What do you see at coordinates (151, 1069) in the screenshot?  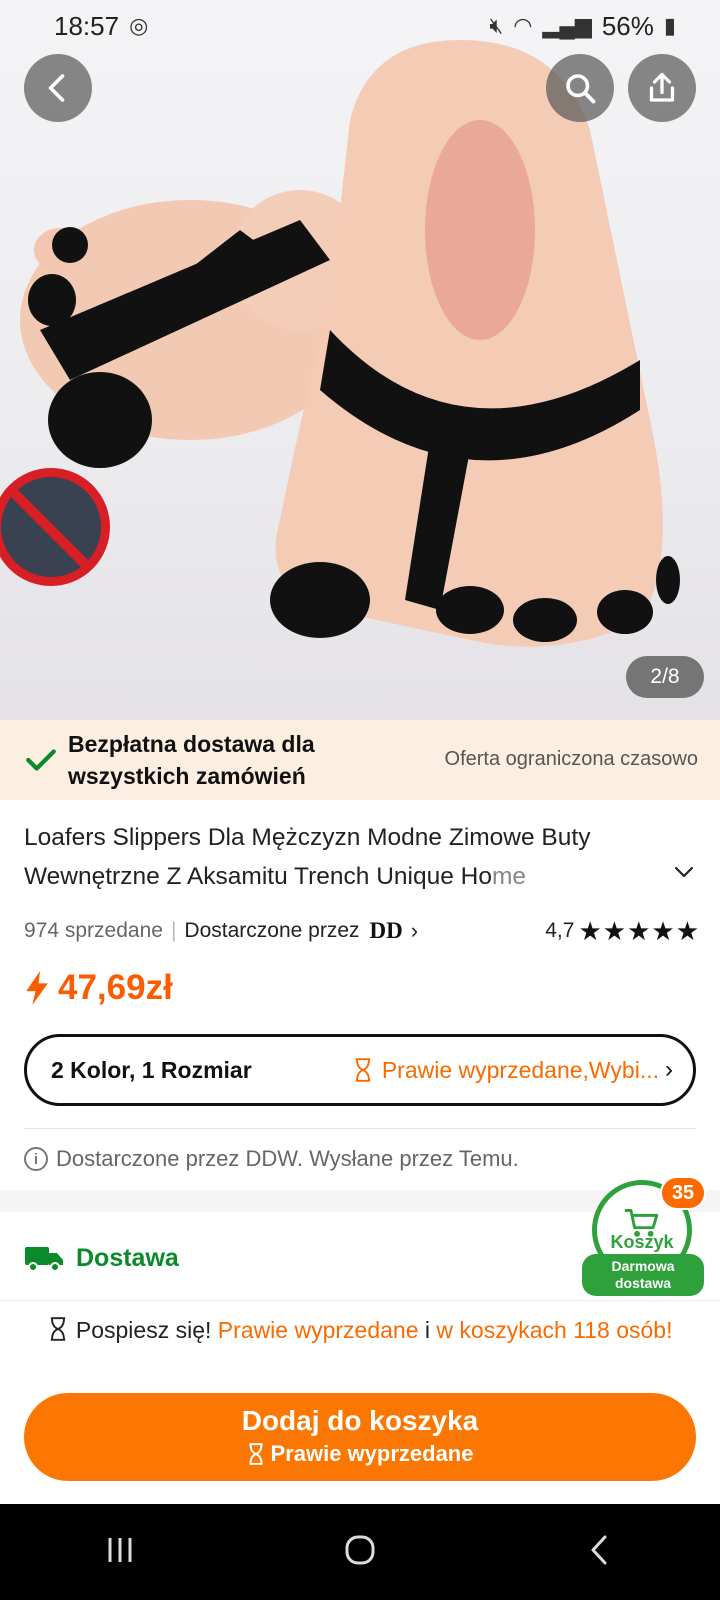 I see `variant-selection: 2 Kolor, 1 Rozmiar` at bounding box center [151, 1069].